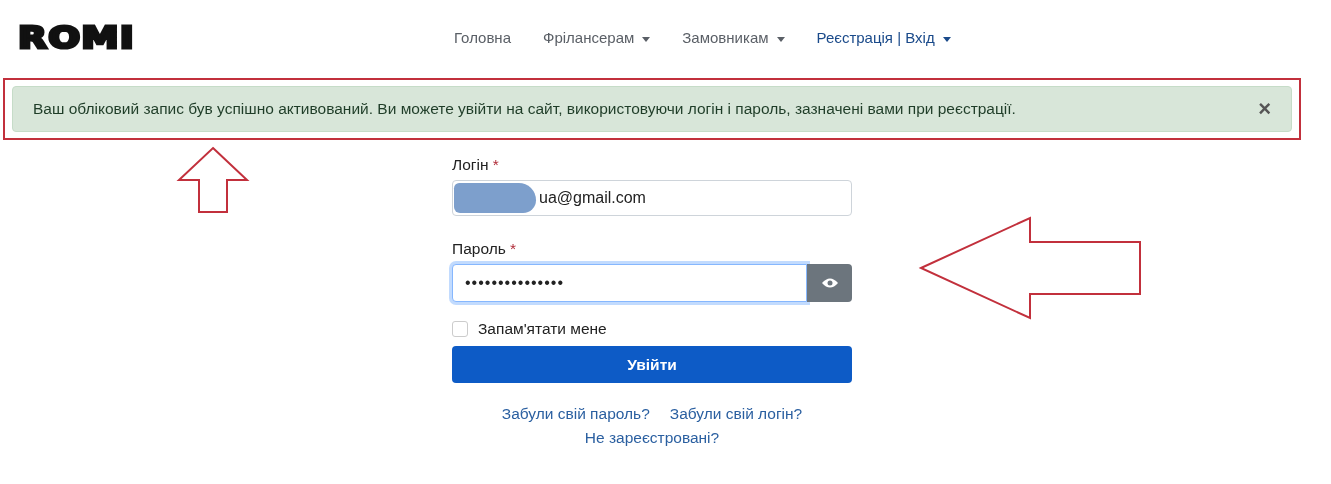 The height and width of the screenshot is (484, 1331). What do you see at coordinates (205, 37) in the screenshot?
I see `logo: ROMI` at bounding box center [205, 37].